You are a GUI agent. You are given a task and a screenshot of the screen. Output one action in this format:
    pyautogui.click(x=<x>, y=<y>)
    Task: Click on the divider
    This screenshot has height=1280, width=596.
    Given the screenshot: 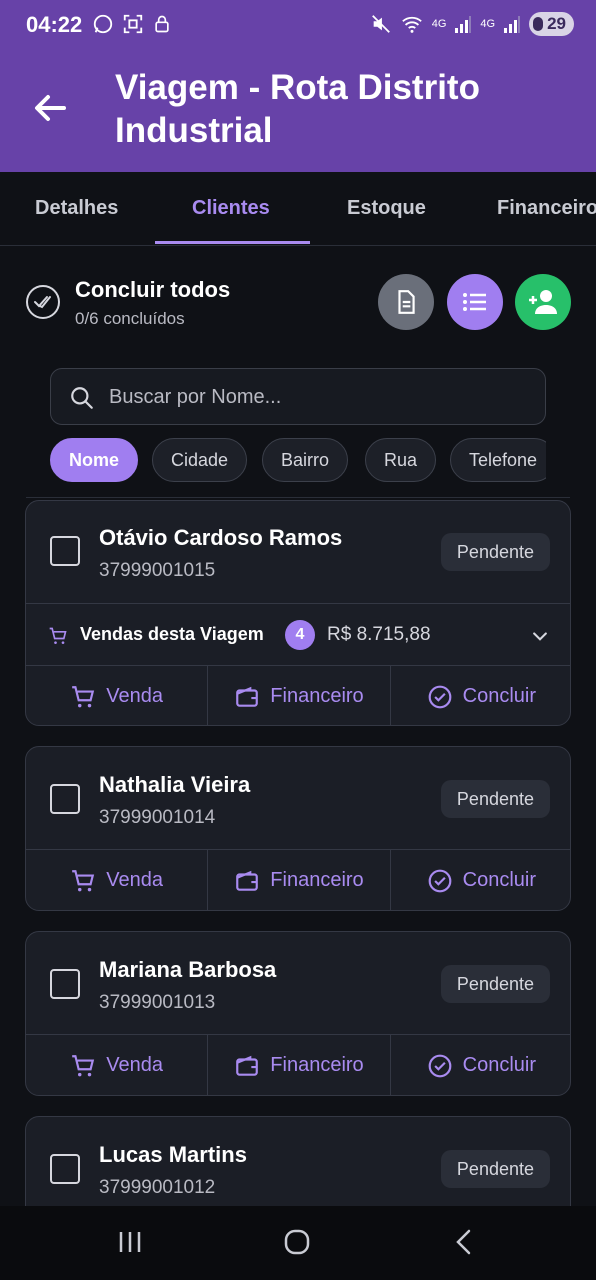 What is the action you would take?
    pyautogui.click(x=298, y=497)
    